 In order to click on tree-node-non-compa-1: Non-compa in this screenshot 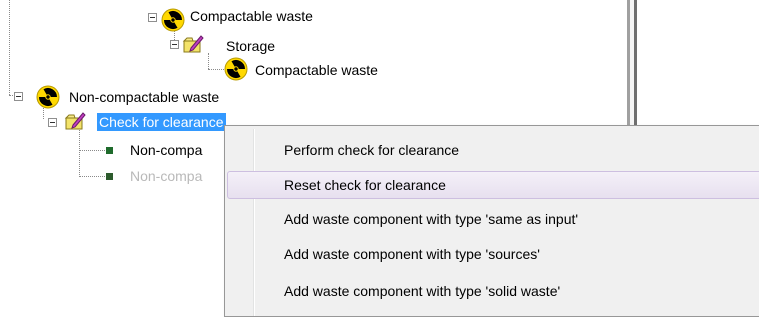, I will do `click(176, 150)`.